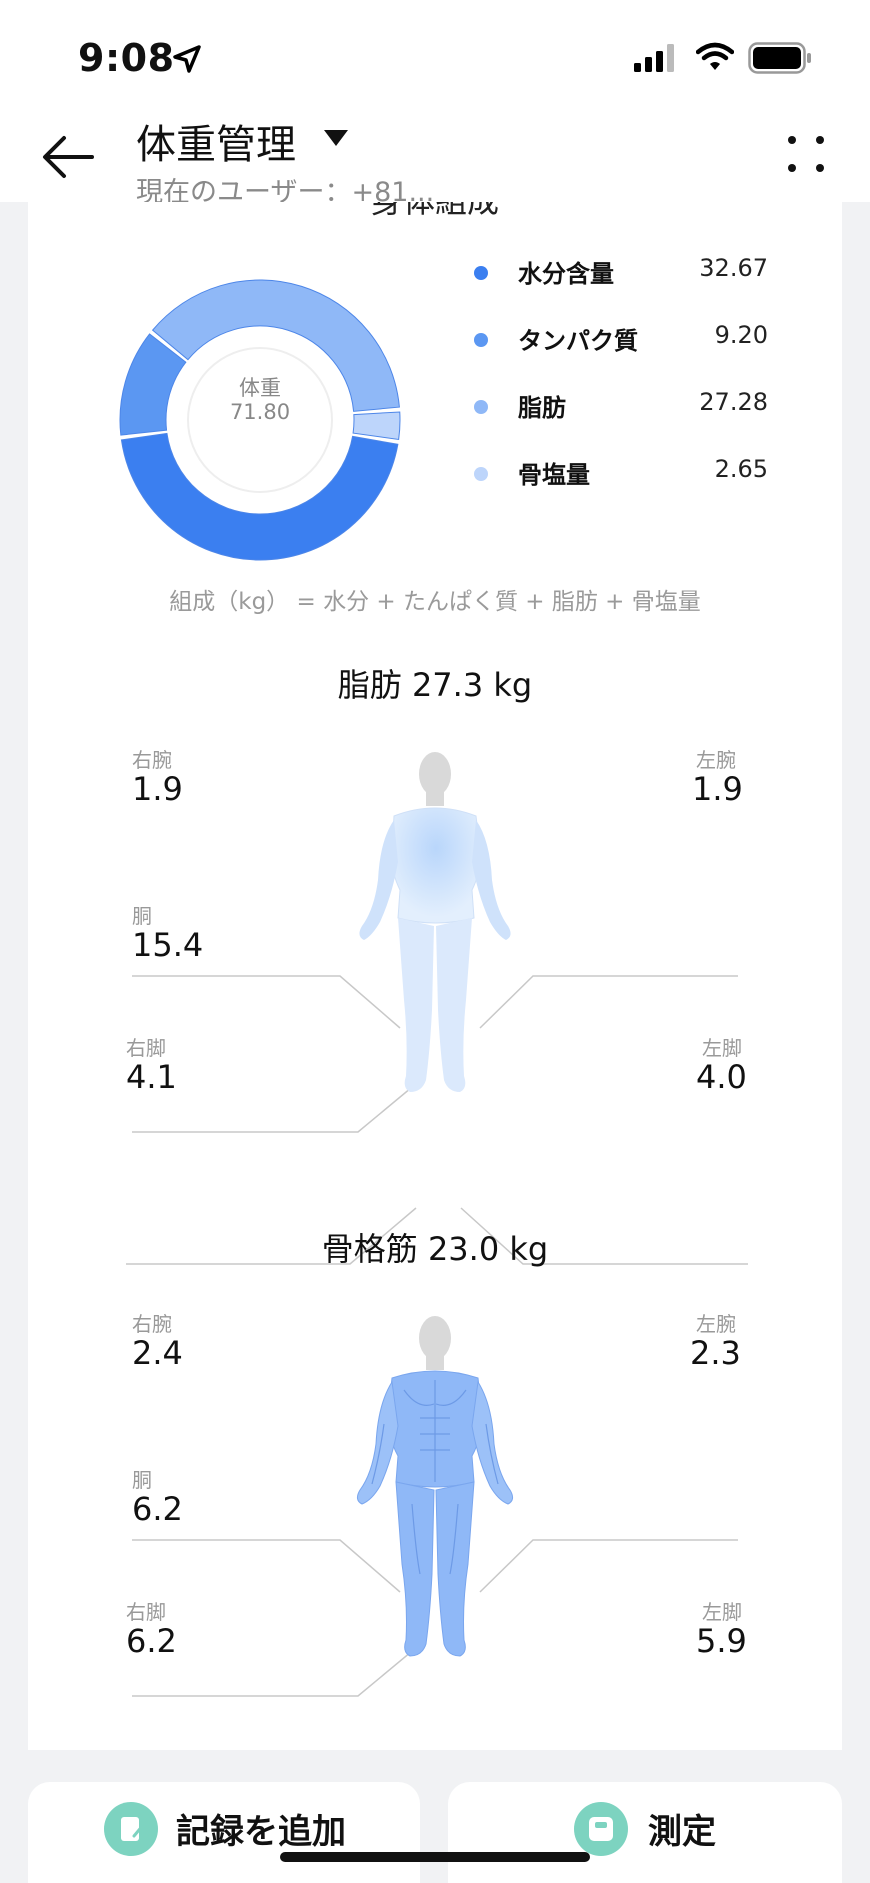 The image size is (870, 1883). Describe the element at coordinates (722, 1048) in the screenshot. I see `fat-left-leg-label: 左脚` at that location.